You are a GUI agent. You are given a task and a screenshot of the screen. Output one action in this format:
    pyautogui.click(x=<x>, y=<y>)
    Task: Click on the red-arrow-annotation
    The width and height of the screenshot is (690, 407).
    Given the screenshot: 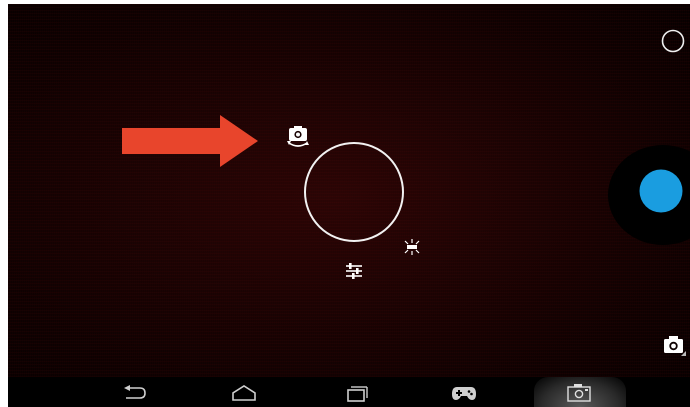 What is the action you would take?
    pyautogui.click(x=190, y=141)
    